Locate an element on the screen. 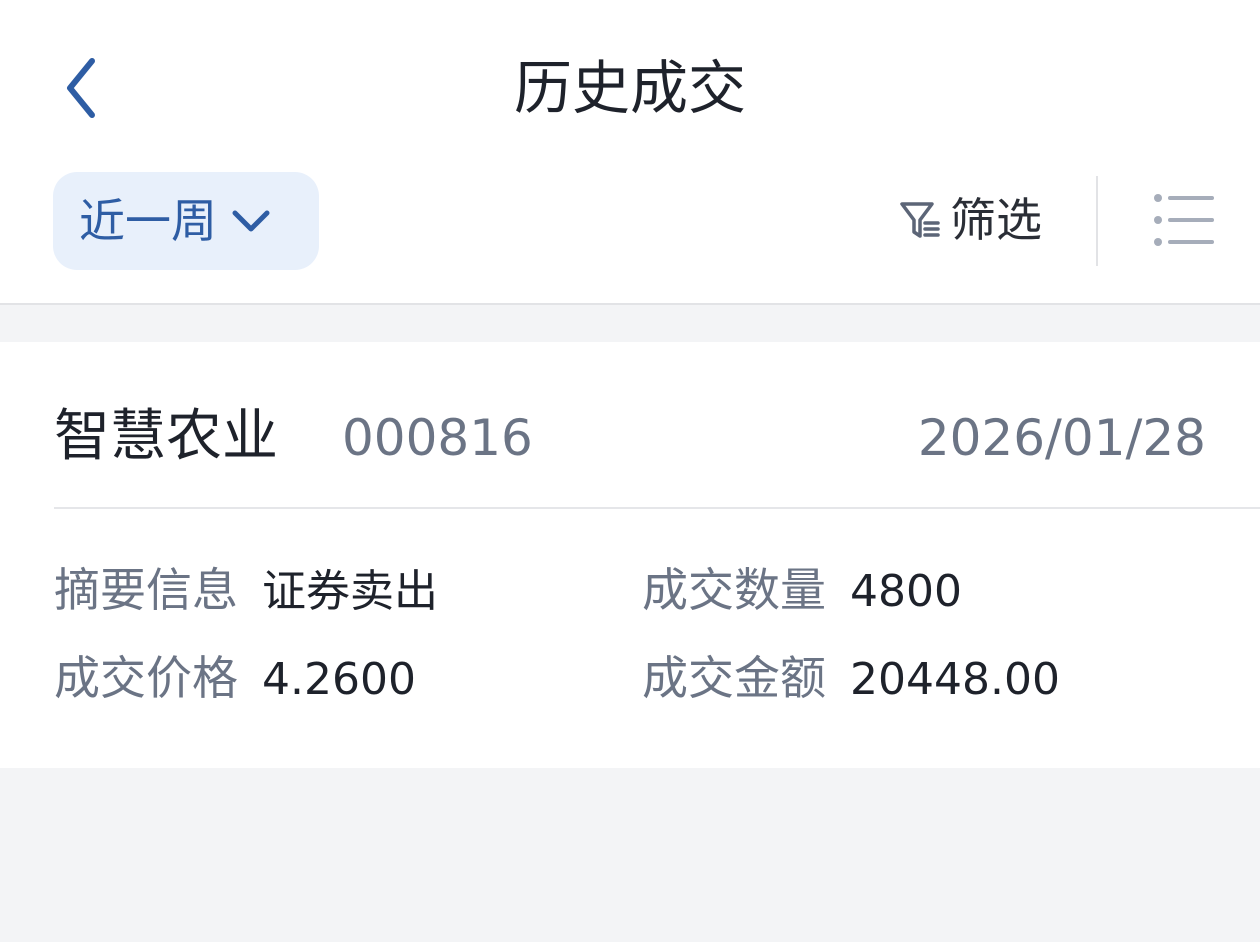 The image size is (1260, 942). list-icon is located at coordinates (1184, 220).